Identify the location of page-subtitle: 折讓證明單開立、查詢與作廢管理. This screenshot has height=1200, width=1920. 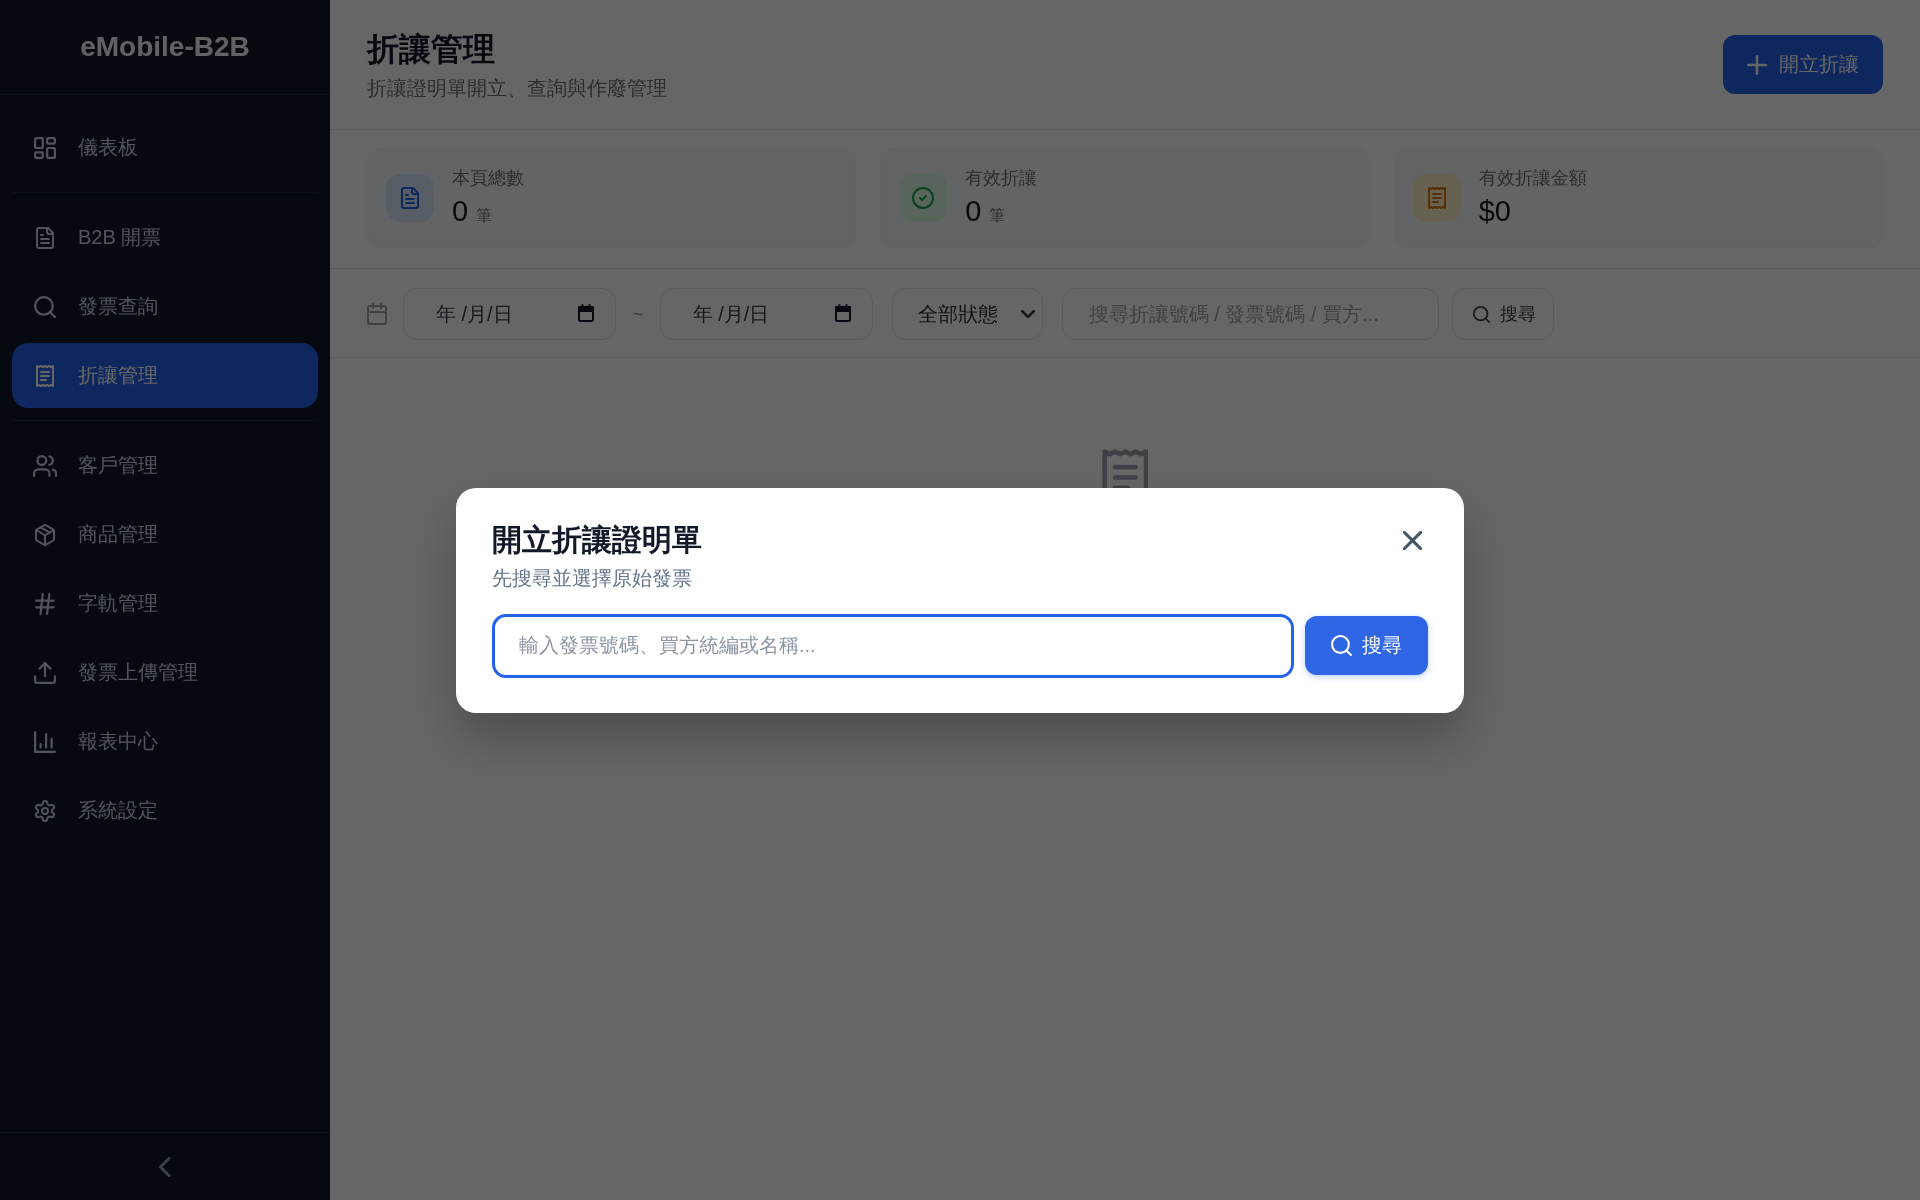
(517, 88).